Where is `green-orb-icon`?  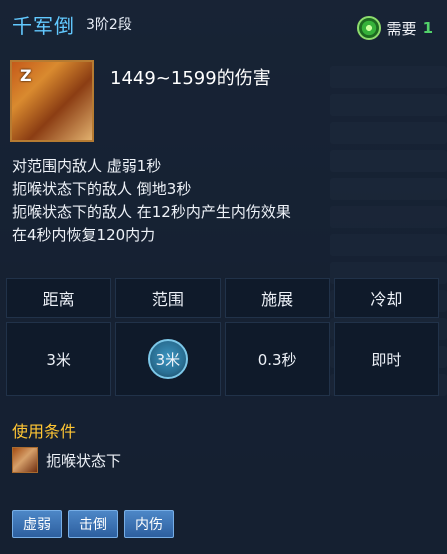
green-orb-icon is located at coordinates (368, 28).